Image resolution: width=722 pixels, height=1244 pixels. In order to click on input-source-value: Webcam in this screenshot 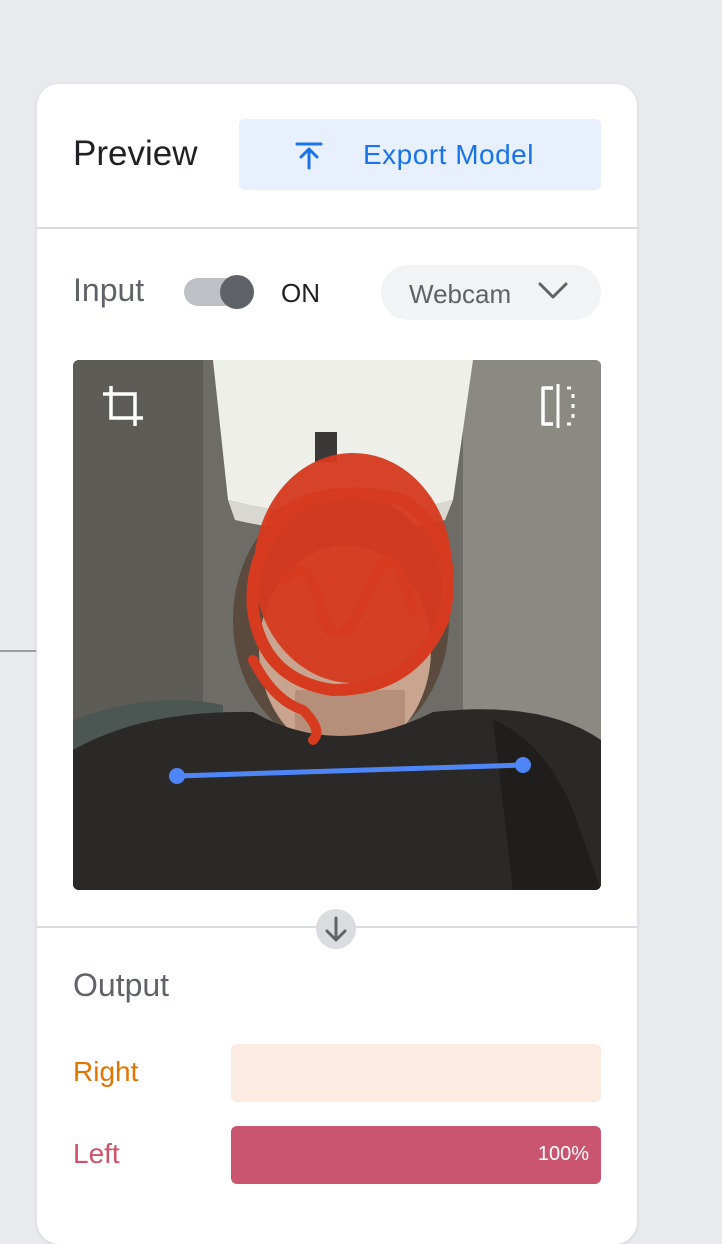, I will do `click(460, 294)`.